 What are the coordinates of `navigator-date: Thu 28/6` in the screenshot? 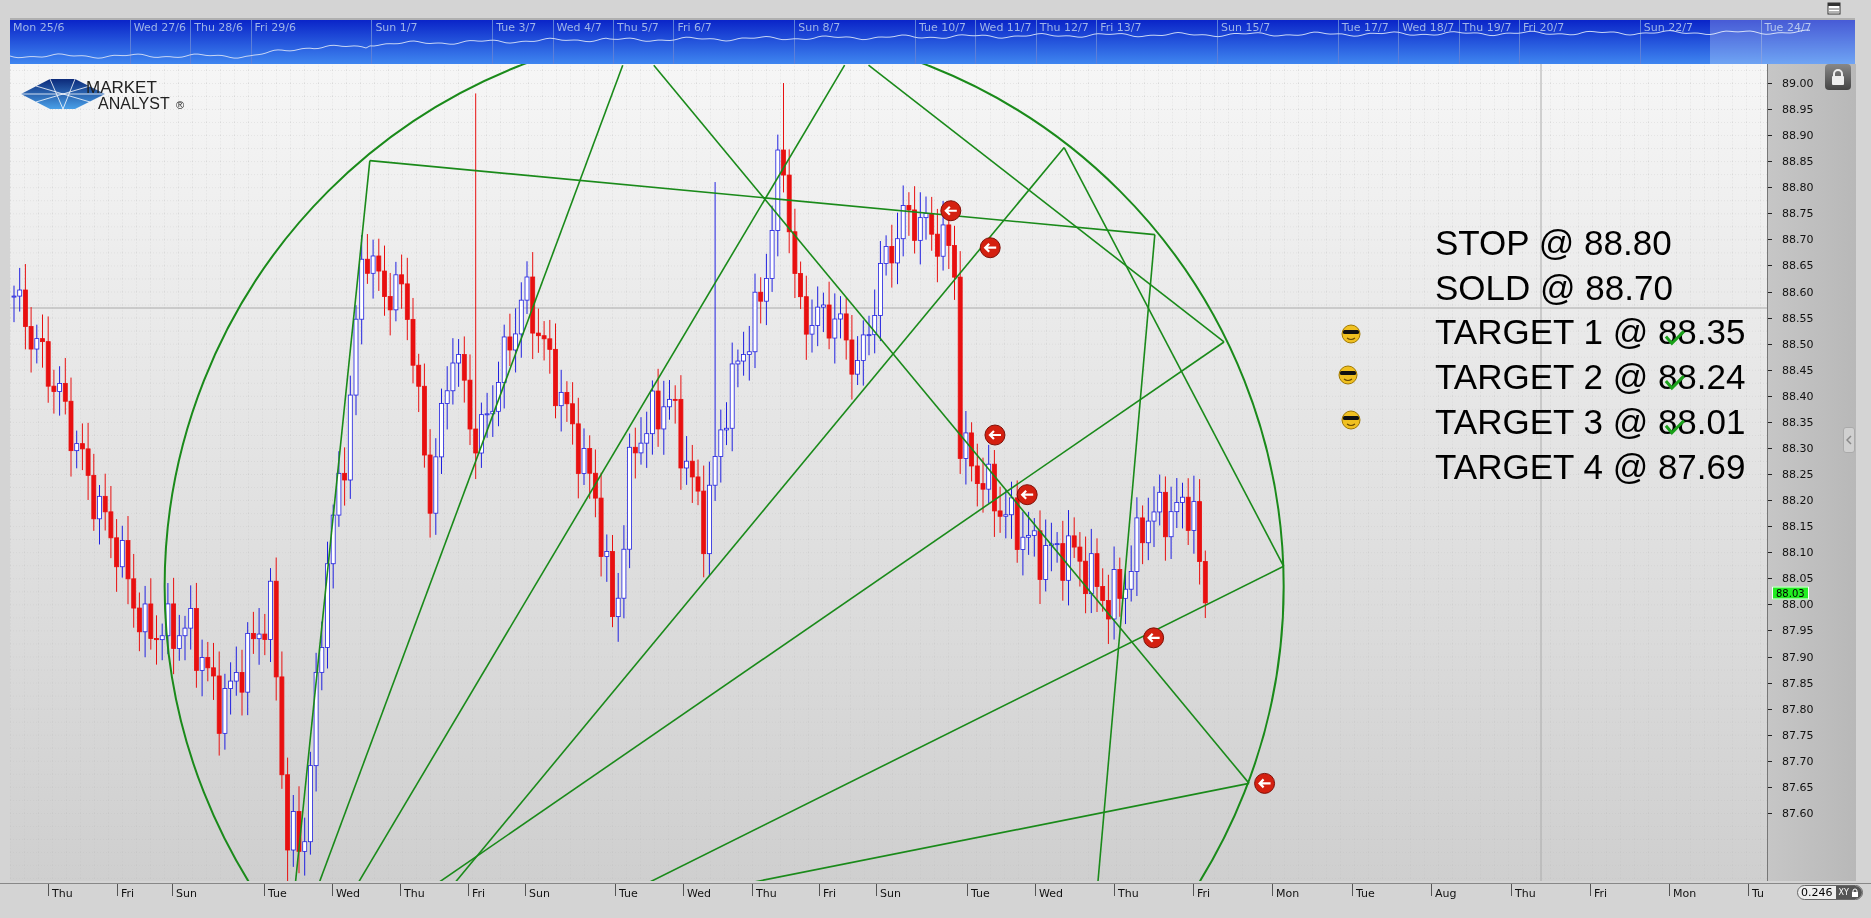 It's located at (219, 27).